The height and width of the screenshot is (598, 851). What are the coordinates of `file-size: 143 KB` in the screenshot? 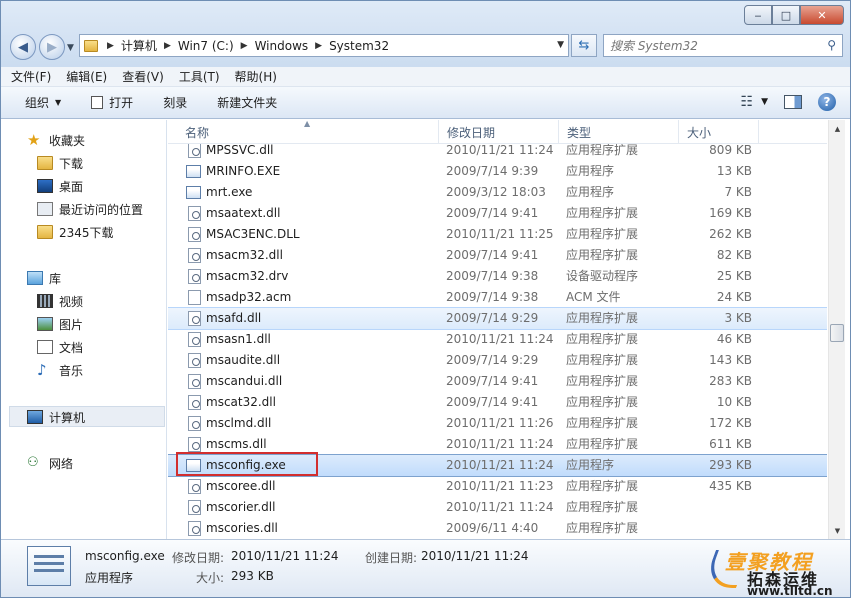 It's located at (730, 360).